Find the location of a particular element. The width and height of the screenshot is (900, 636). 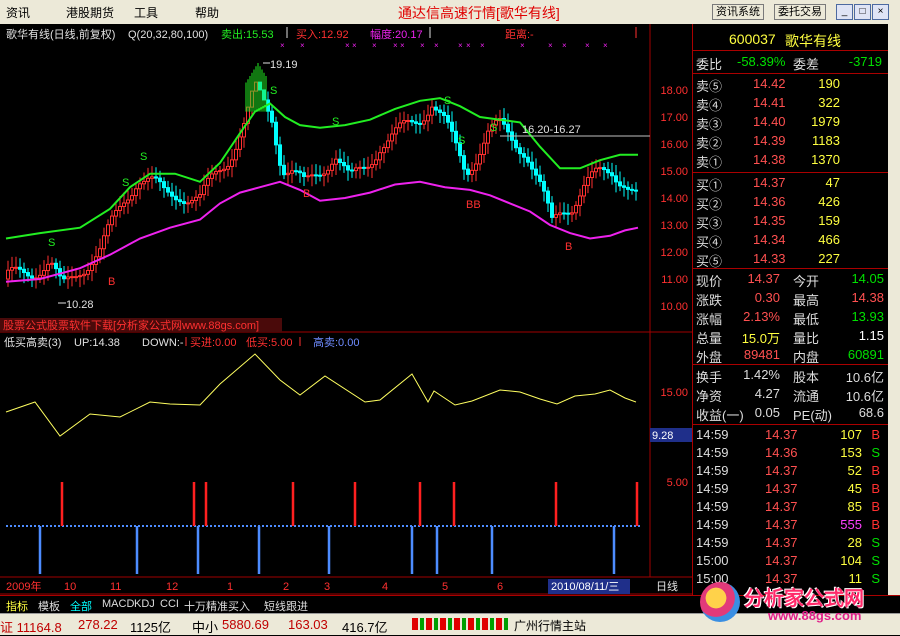

tab-indicator: 指标 is located at coordinates (17, 606).